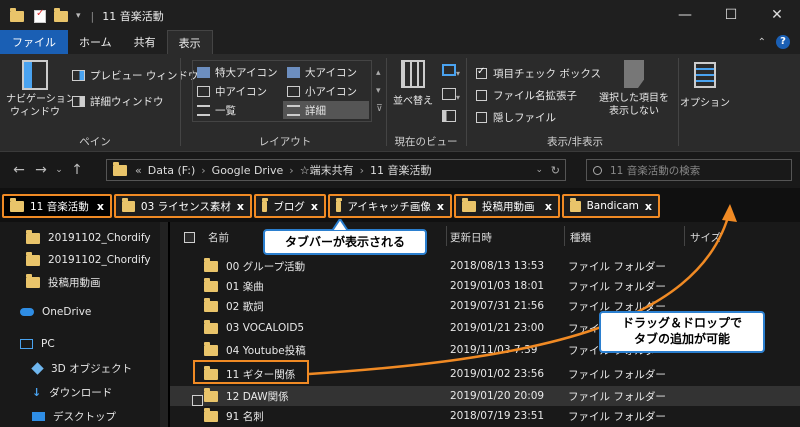  Describe the element at coordinates (682, 332) in the screenshot. I see `callout-dragdrop: ドラッグ＆ドロップで タブの追加が可能` at that location.